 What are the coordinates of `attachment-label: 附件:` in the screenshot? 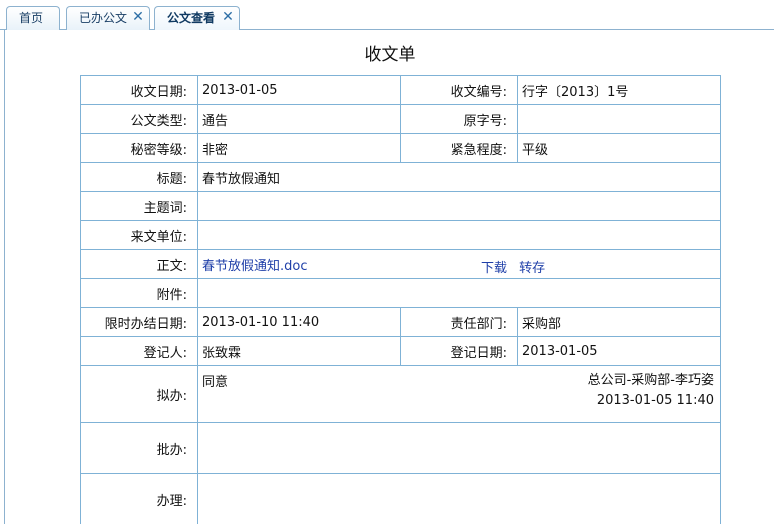 It's located at (139, 293).